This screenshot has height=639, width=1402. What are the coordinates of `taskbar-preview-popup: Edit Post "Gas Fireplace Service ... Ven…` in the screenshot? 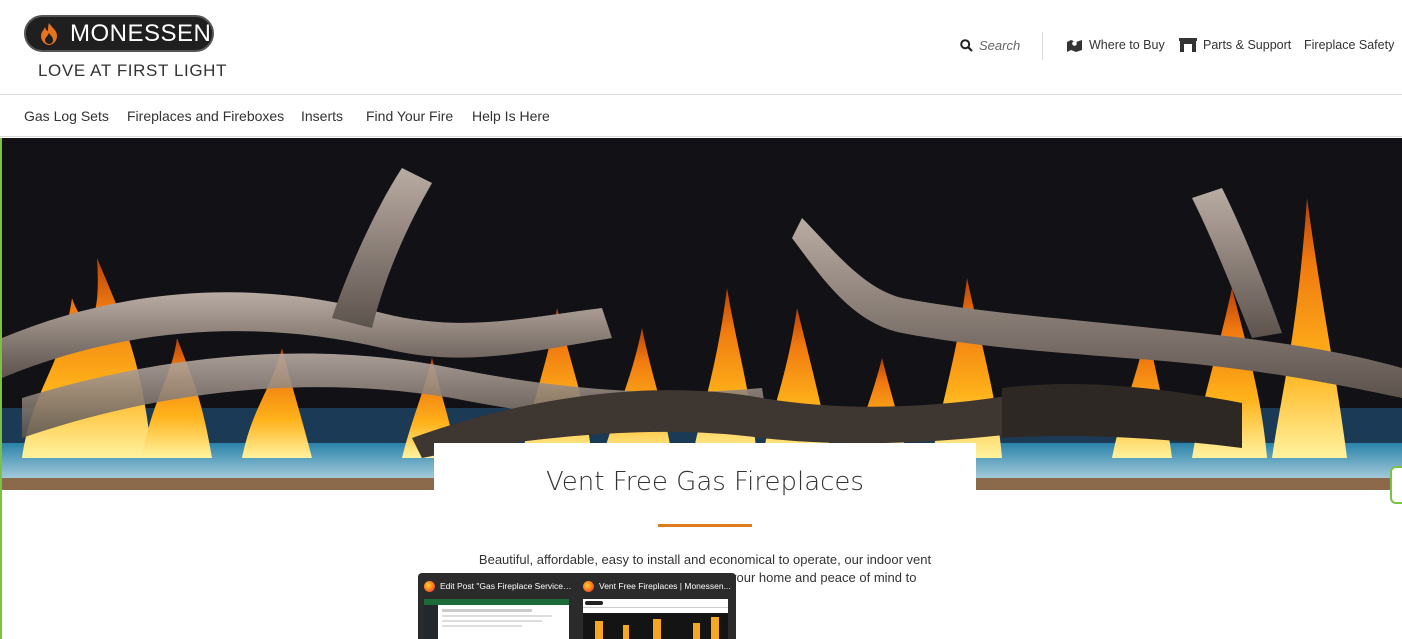 It's located at (577, 606).